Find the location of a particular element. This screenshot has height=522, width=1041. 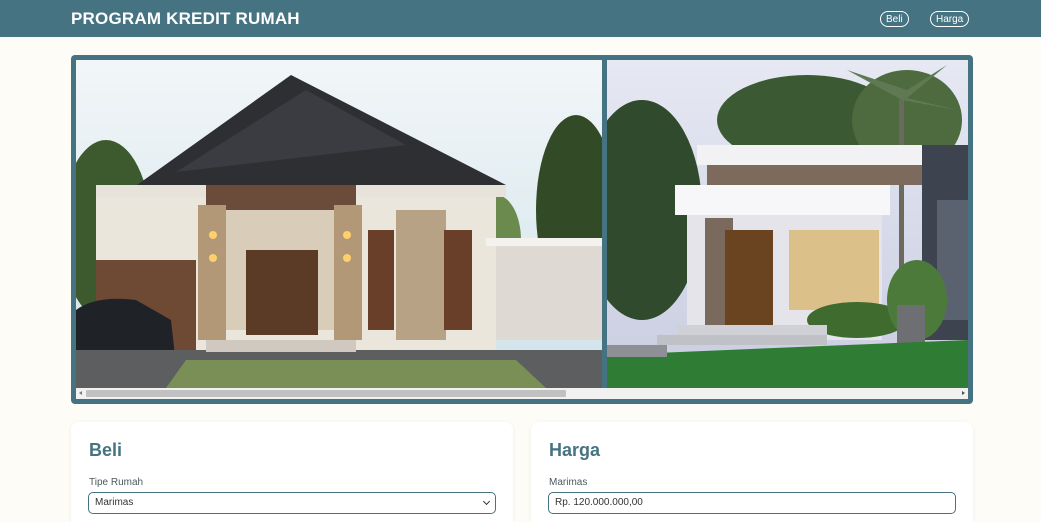

horizontal-scrollbar is located at coordinates (522, 393).